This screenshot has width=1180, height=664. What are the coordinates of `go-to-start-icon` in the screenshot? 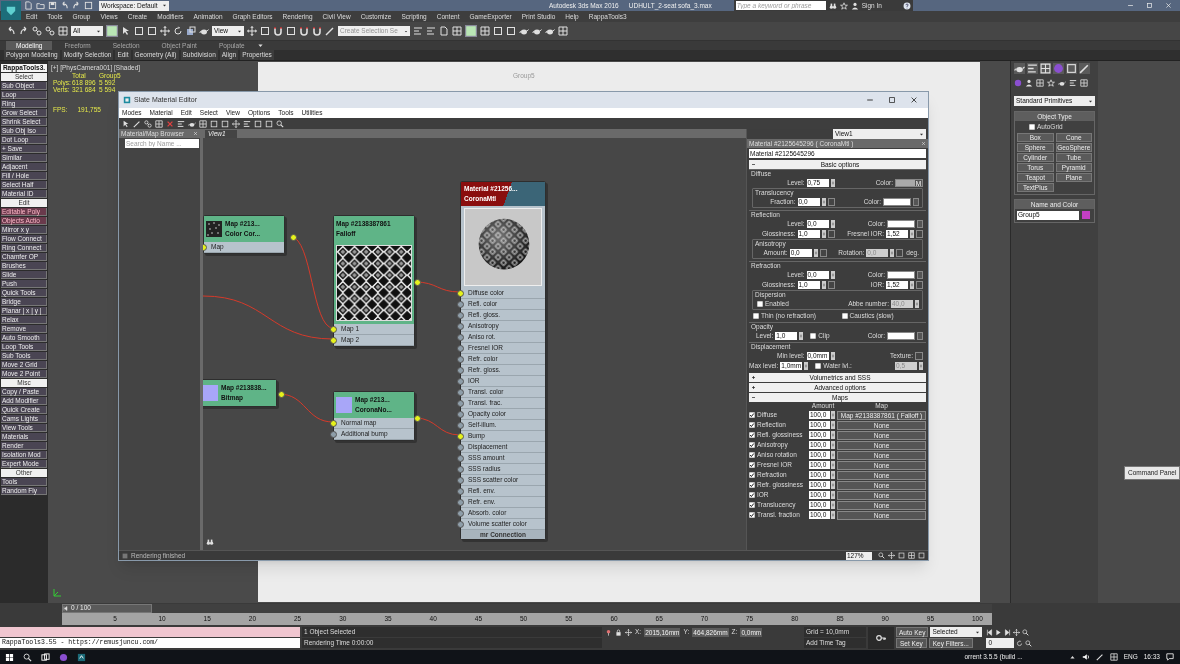 It's located at (990, 632).